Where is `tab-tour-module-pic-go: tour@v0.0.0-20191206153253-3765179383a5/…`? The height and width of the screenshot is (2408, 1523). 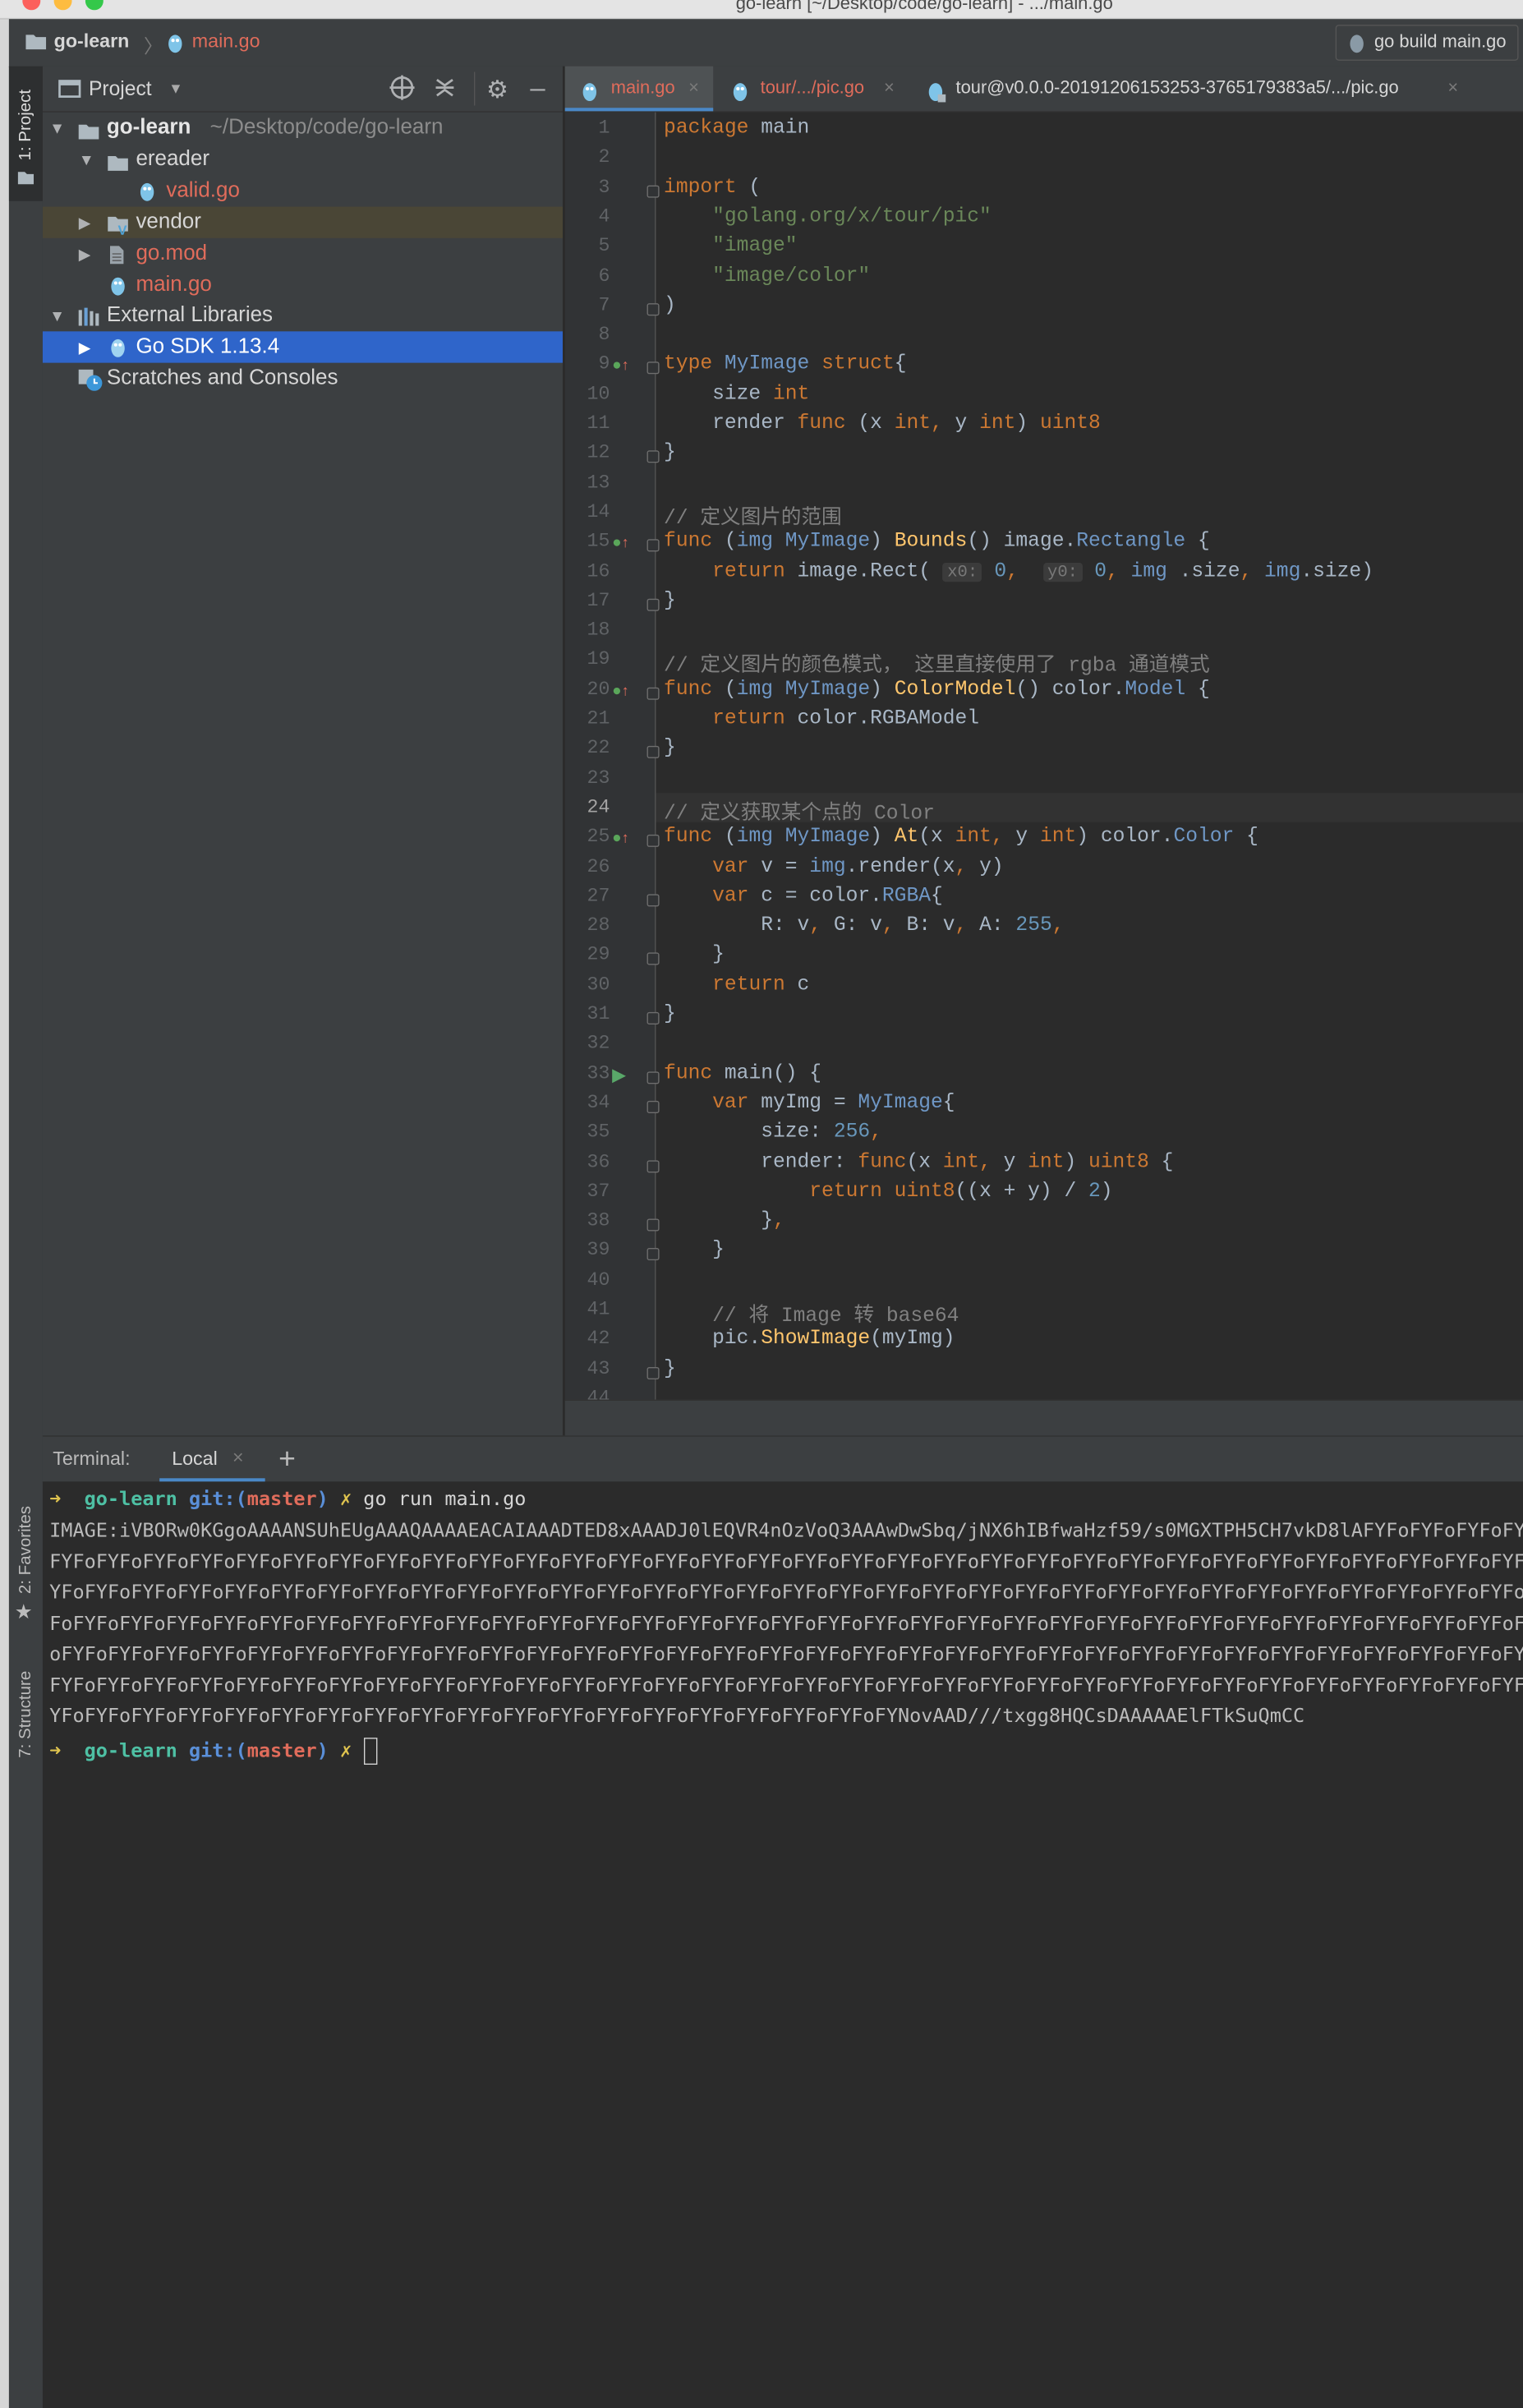
tab-tour-module-pic-go: tour@v0.0.0-20191206153253-3765179383a5/… is located at coordinates (1197, 89).